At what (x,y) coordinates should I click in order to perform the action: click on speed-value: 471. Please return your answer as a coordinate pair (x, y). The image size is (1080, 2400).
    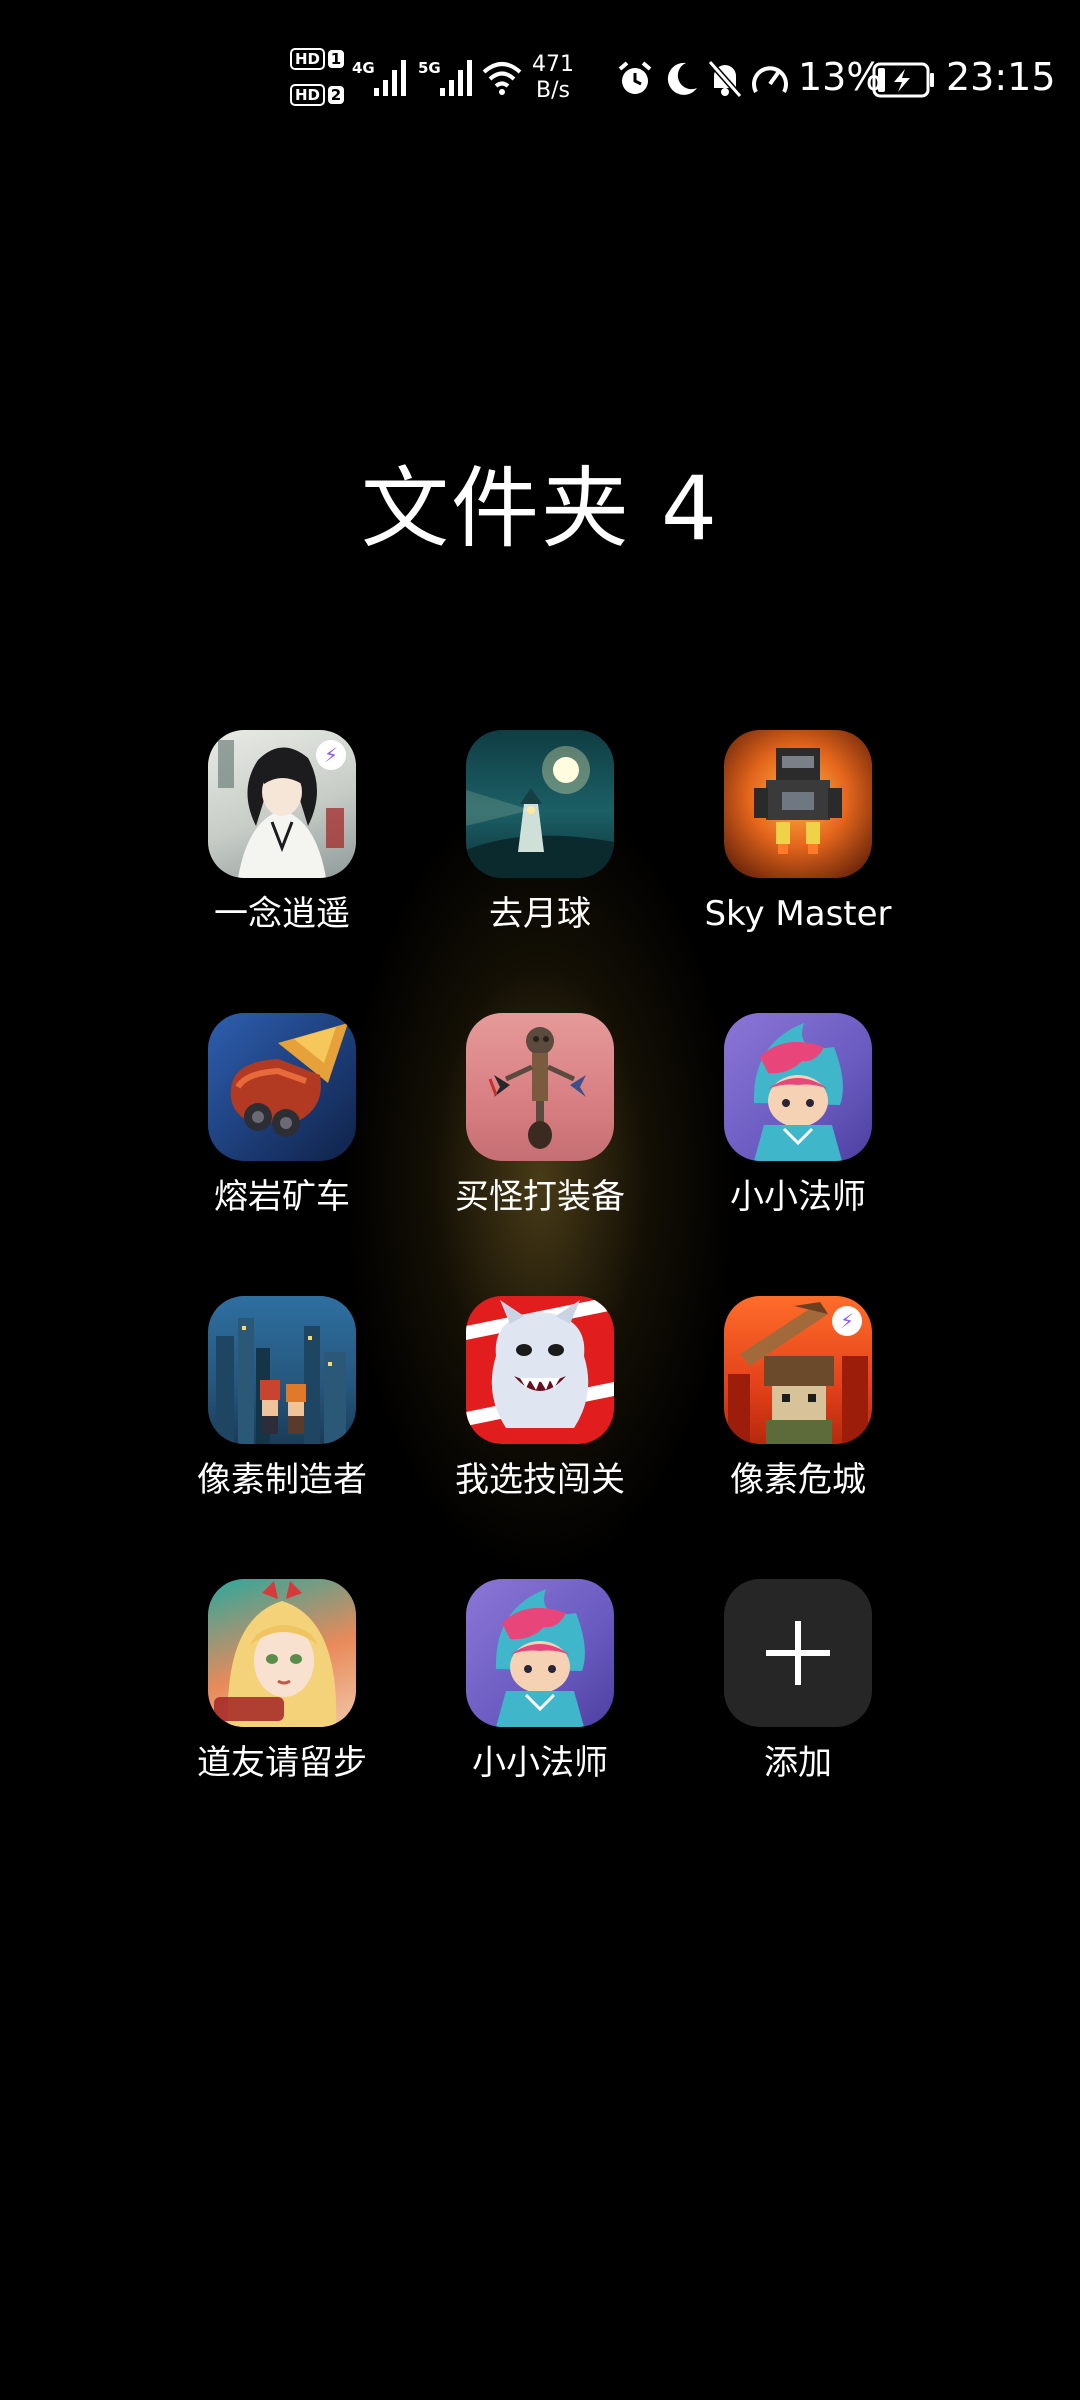
    Looking at the image, I should click on (553, 64).